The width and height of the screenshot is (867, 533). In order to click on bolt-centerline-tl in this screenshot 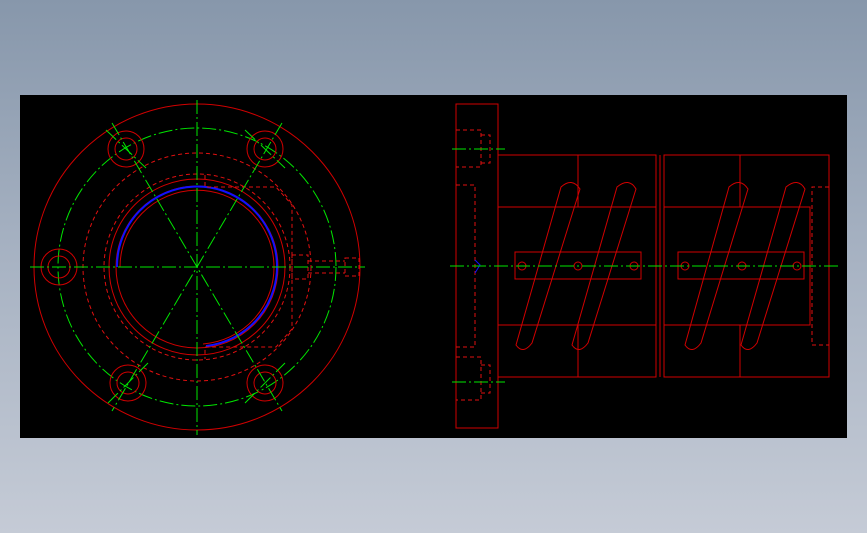, I will do `click(126, 149)`.